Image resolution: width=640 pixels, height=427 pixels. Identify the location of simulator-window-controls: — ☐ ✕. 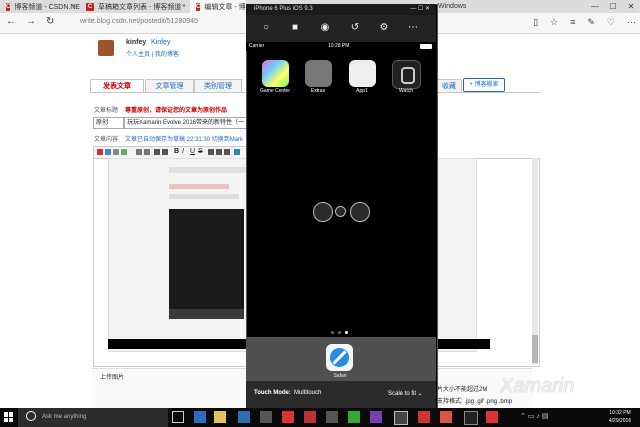
(420, 9).